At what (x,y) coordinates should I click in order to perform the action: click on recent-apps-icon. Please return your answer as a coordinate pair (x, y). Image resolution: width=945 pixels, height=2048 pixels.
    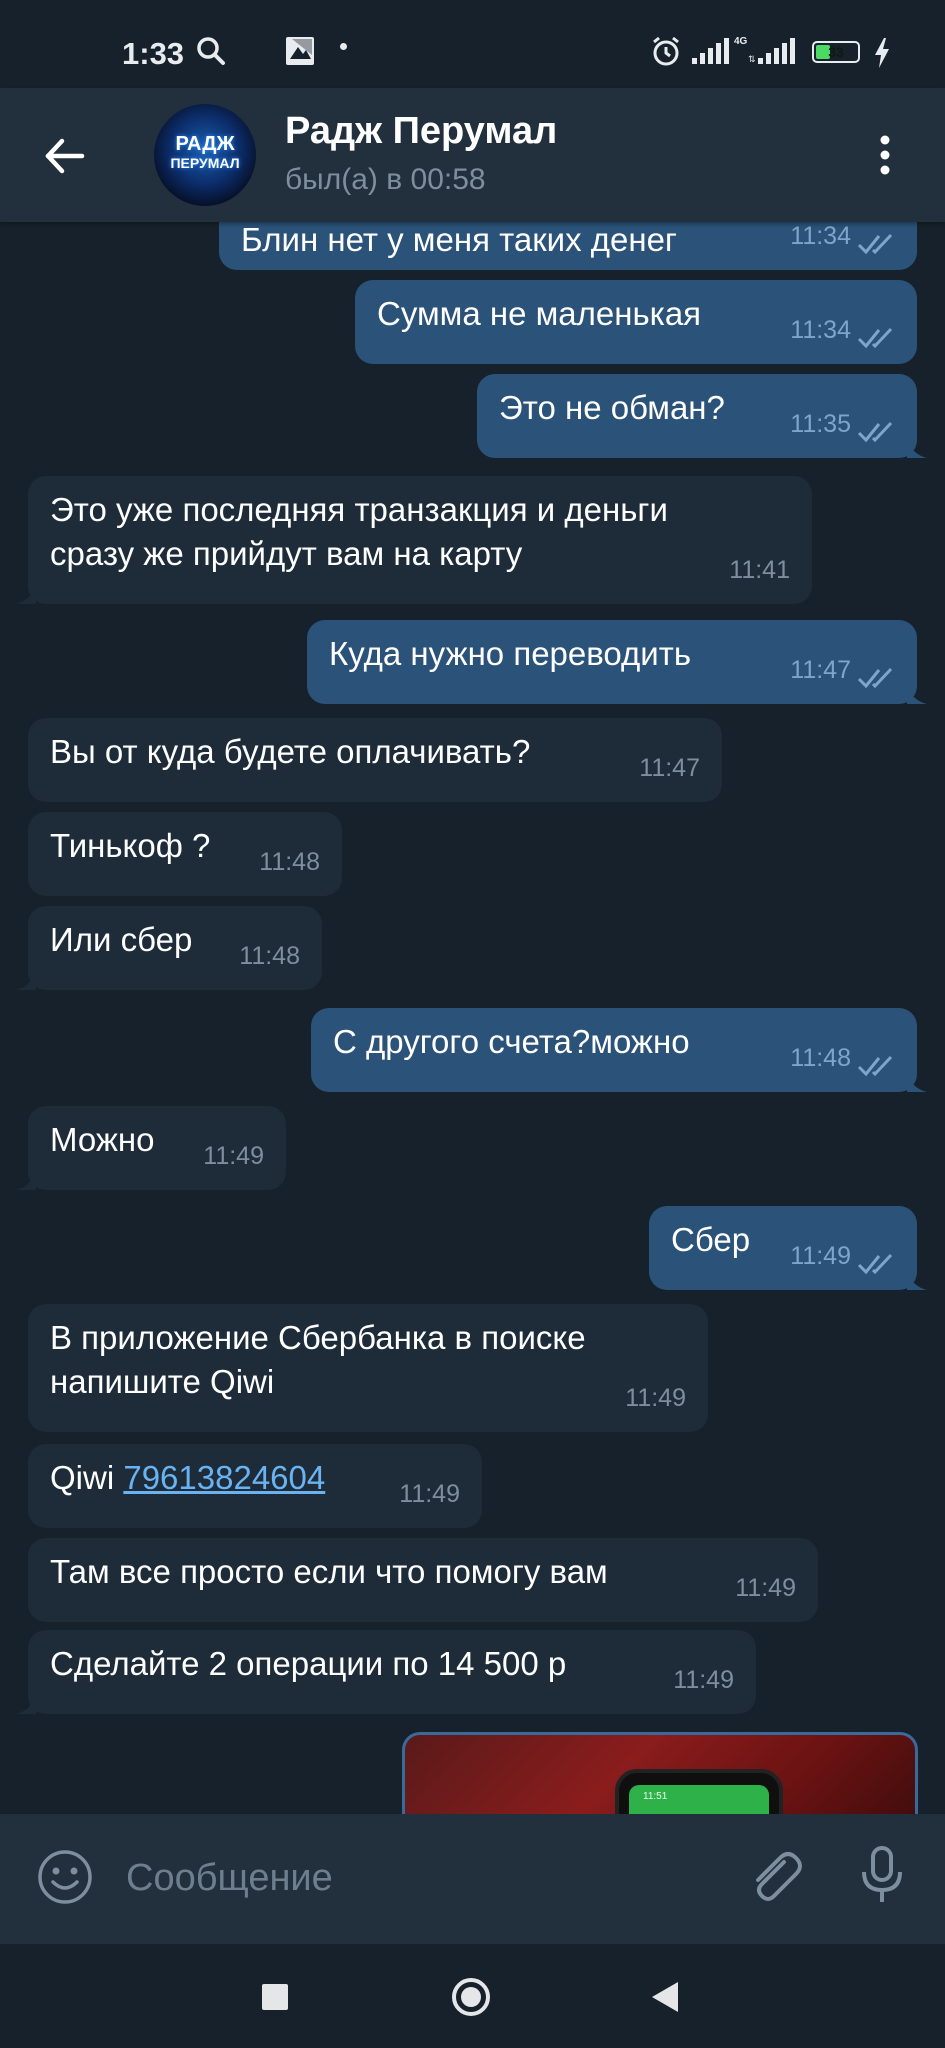
    Looking at the image, I should click on (275, 1997).